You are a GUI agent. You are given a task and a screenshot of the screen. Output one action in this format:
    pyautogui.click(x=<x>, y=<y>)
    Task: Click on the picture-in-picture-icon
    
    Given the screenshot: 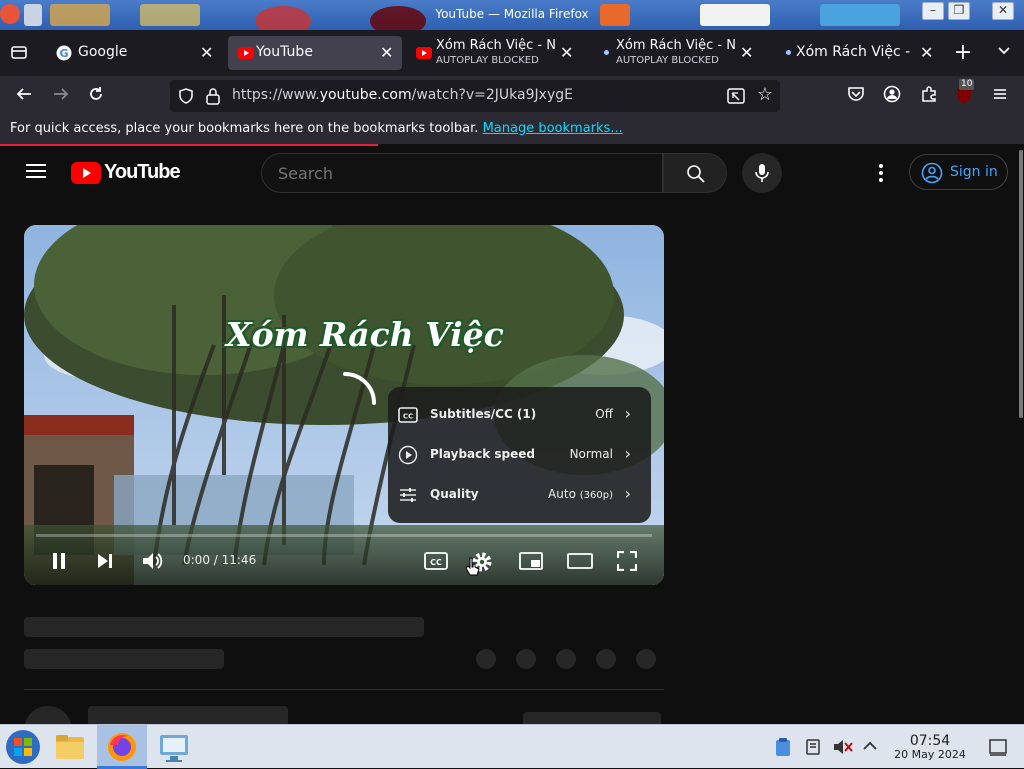 What is the action you would take?
    pyautogui.click(x=736, y=96)
    